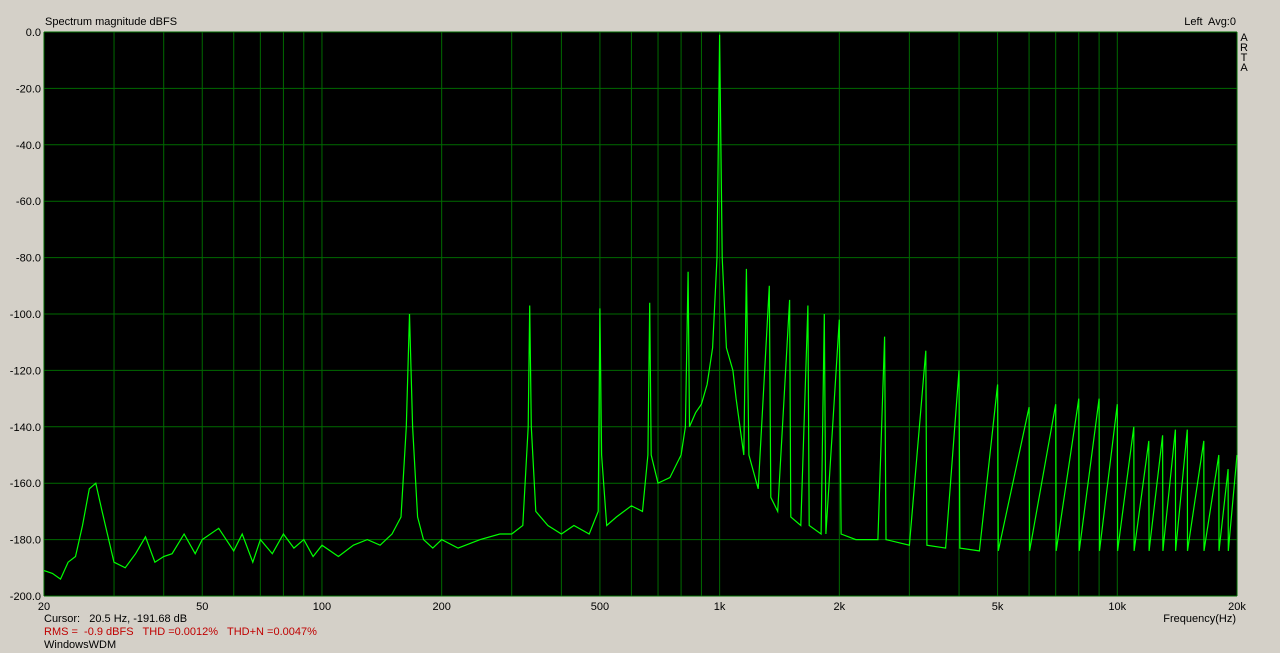 The width and height of the screenshot is (1280, 653). What do you see at coordinates (28, 89) in the screenshot?
I see `y-tick-label: -20.0` at bounding box center [28, 89].